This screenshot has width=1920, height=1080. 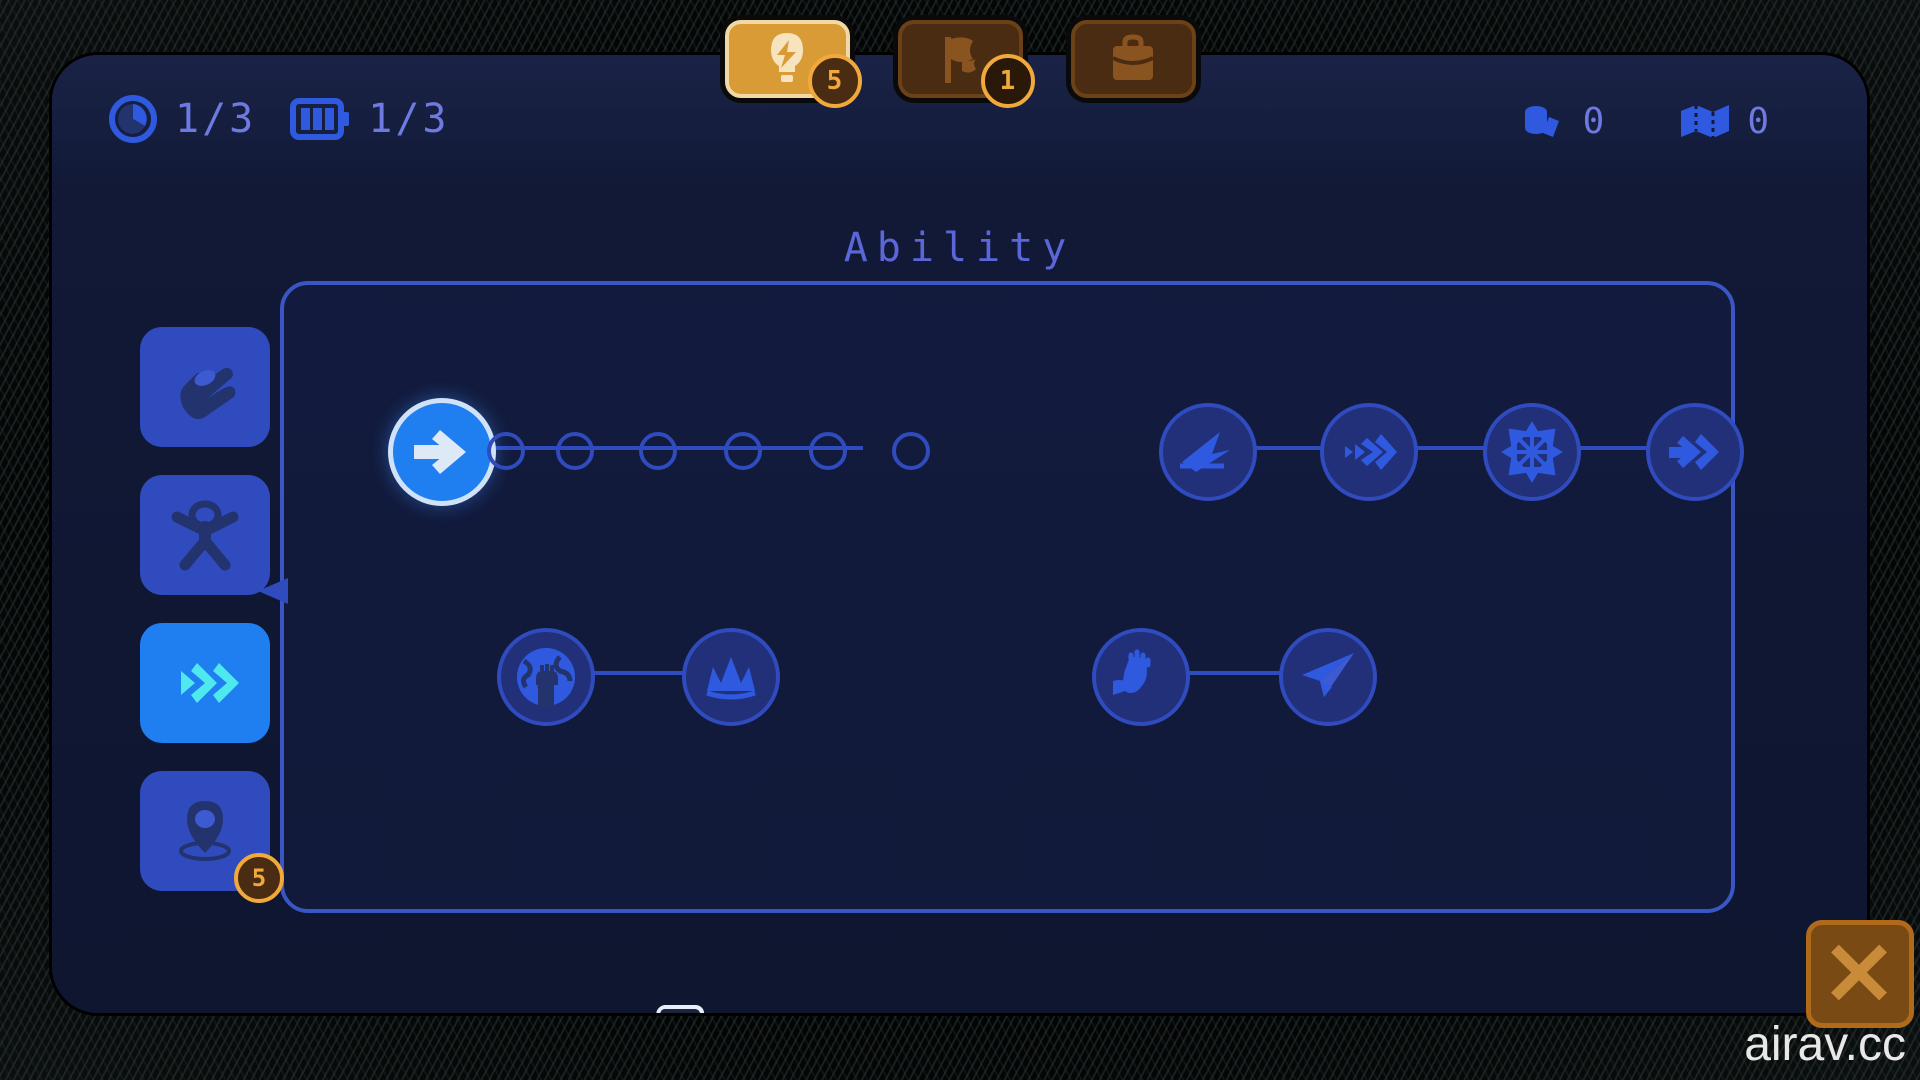 I want to click on item-slot-briefcase, so click(x=1133, y=59).